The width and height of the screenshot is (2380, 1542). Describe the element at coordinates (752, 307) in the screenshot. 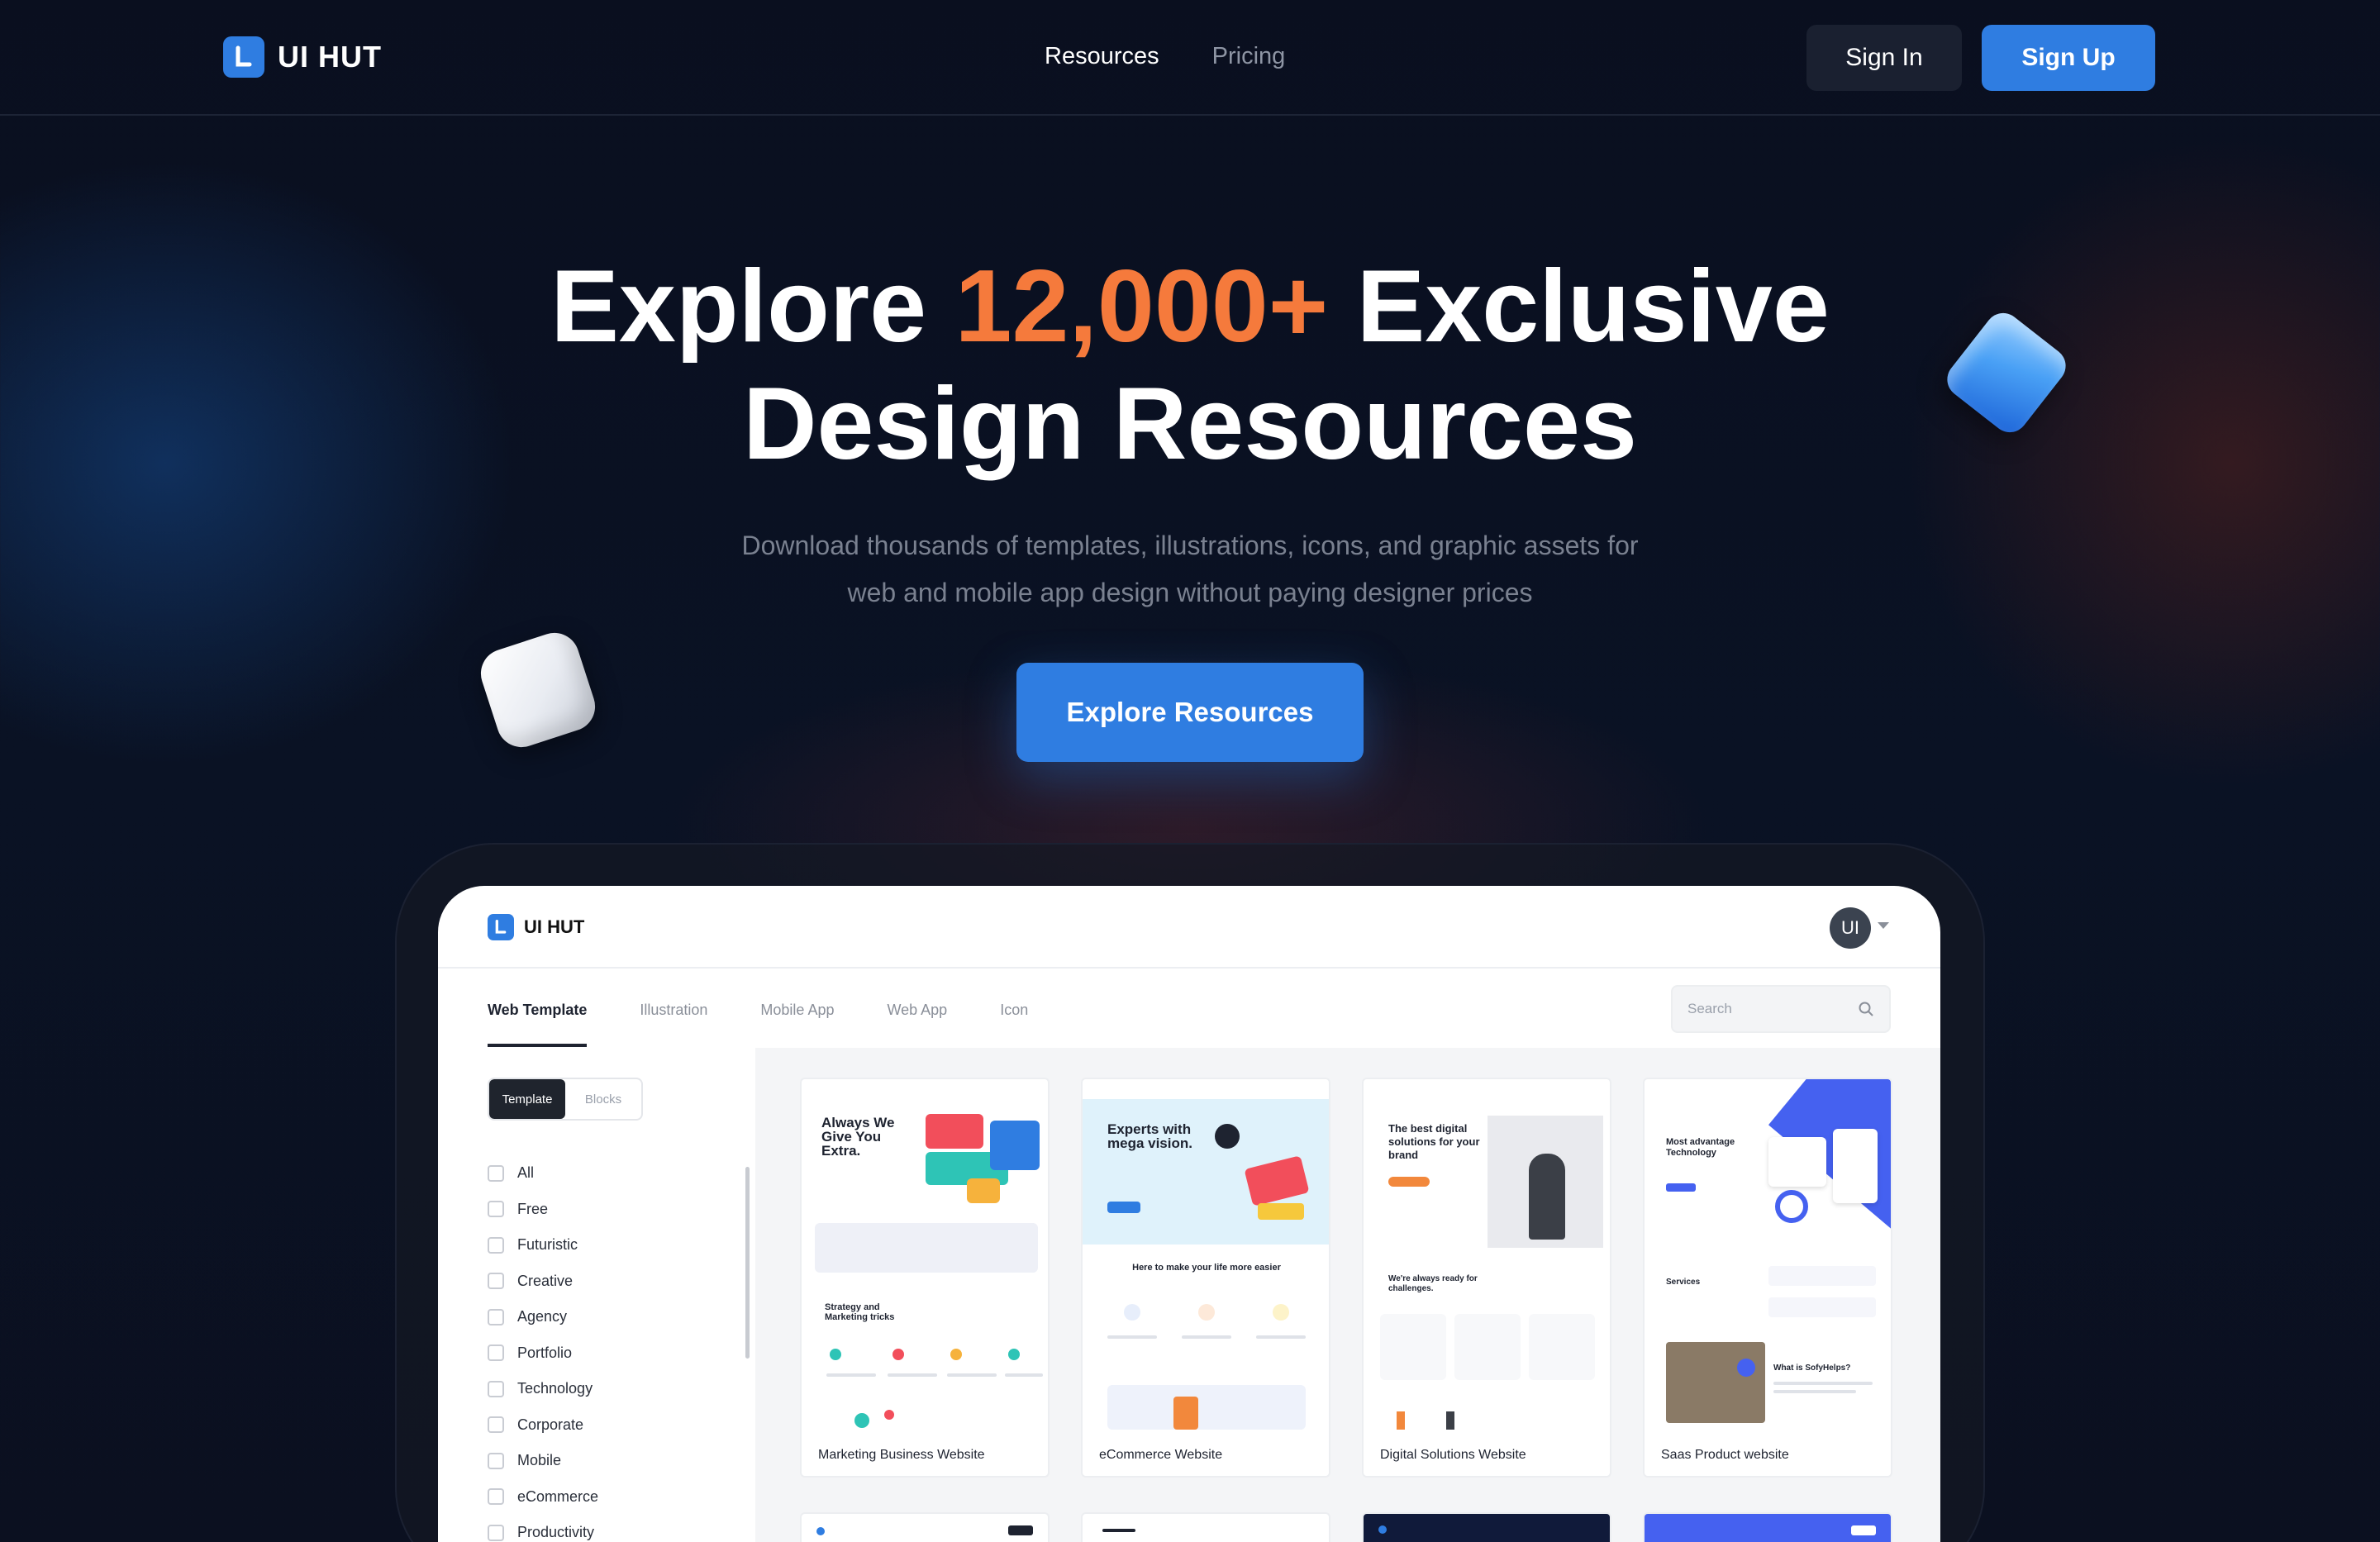

I see `hero-title-pre: Explore` at that location.